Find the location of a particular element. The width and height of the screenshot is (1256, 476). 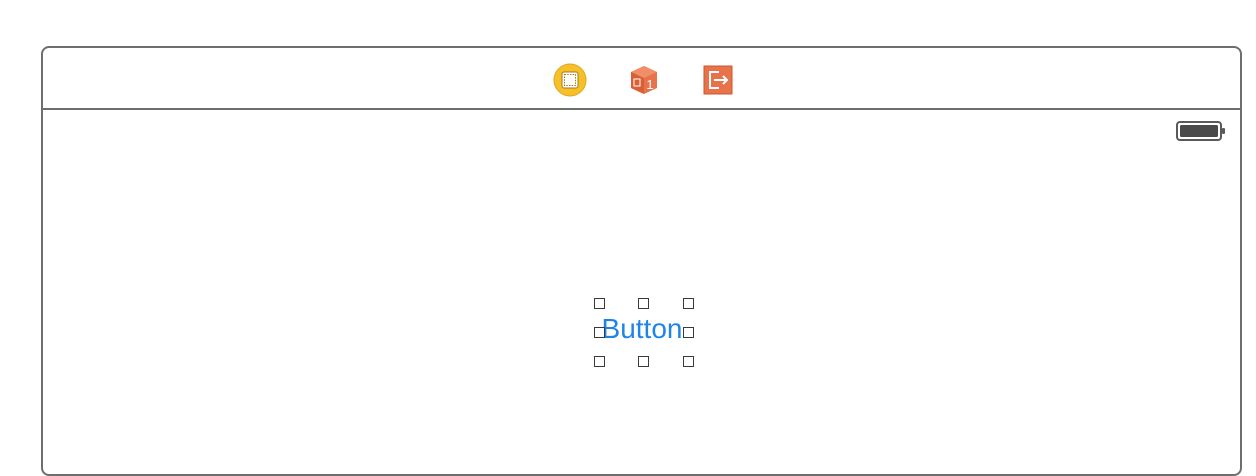

first-responder-icon: 1 is located at coordinates (644, 80).